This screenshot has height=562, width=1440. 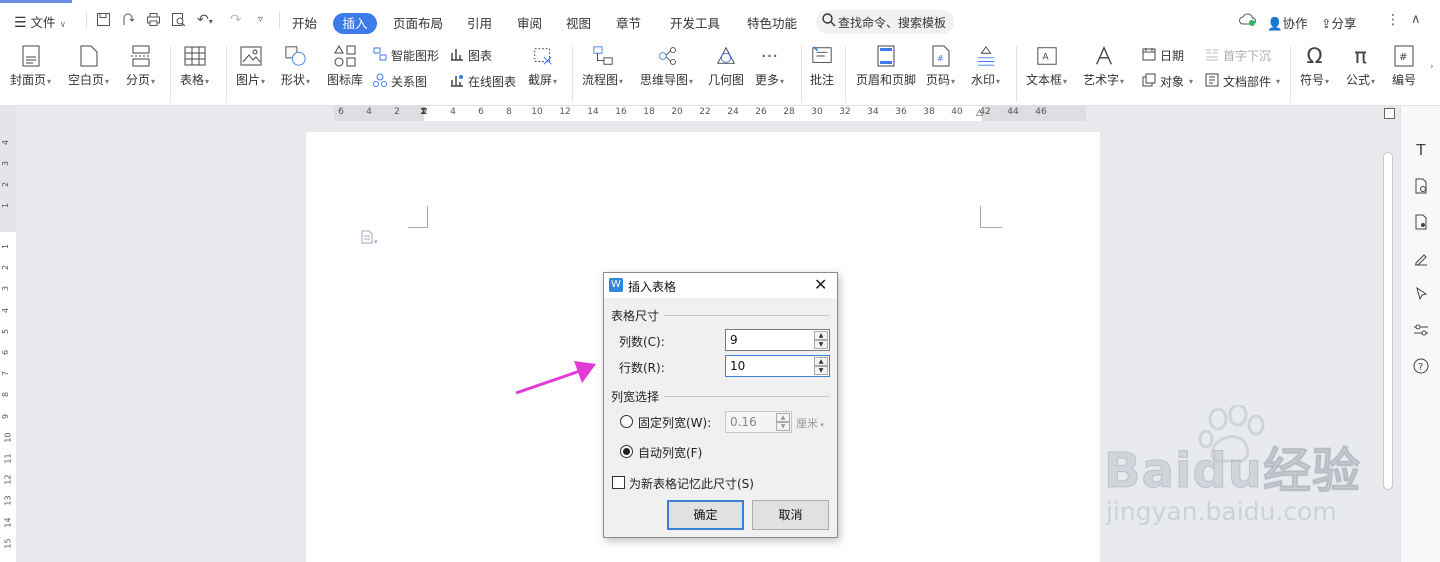 What do you see at coordinates (626, 451) in the screenshot?
I see `auto-width-radio` at bounding box center [626, 451].